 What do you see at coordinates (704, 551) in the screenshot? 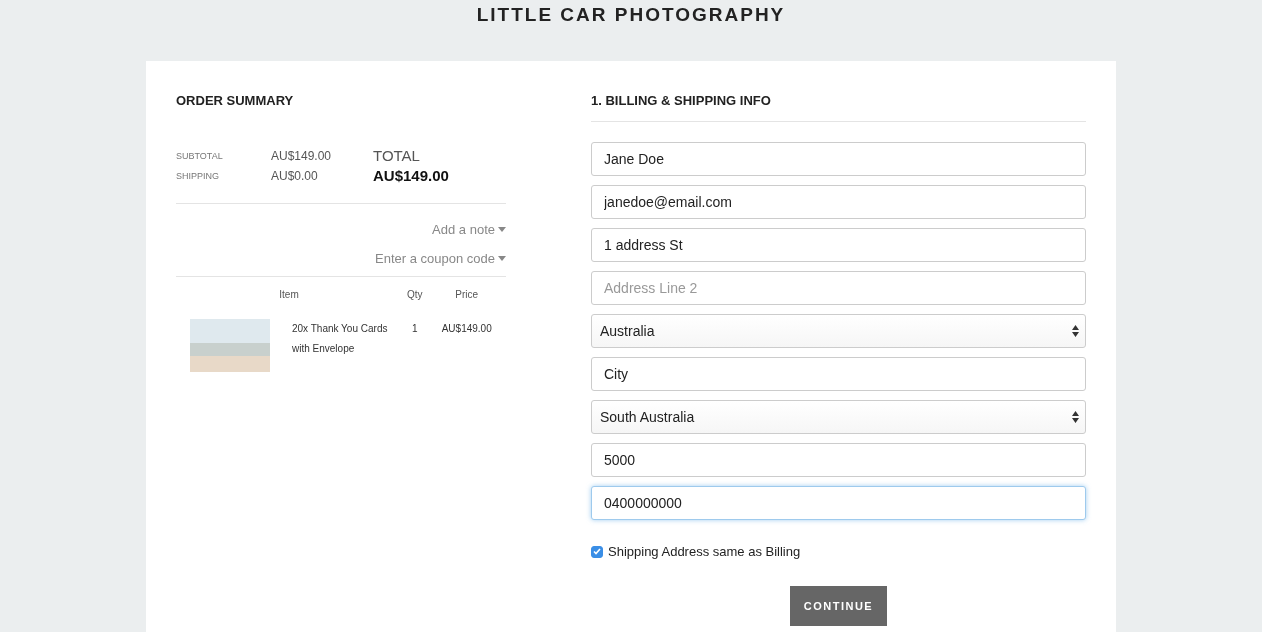
I see `checkbox-label: Shipping Address same as Billing` at bounding box center [704, 551].